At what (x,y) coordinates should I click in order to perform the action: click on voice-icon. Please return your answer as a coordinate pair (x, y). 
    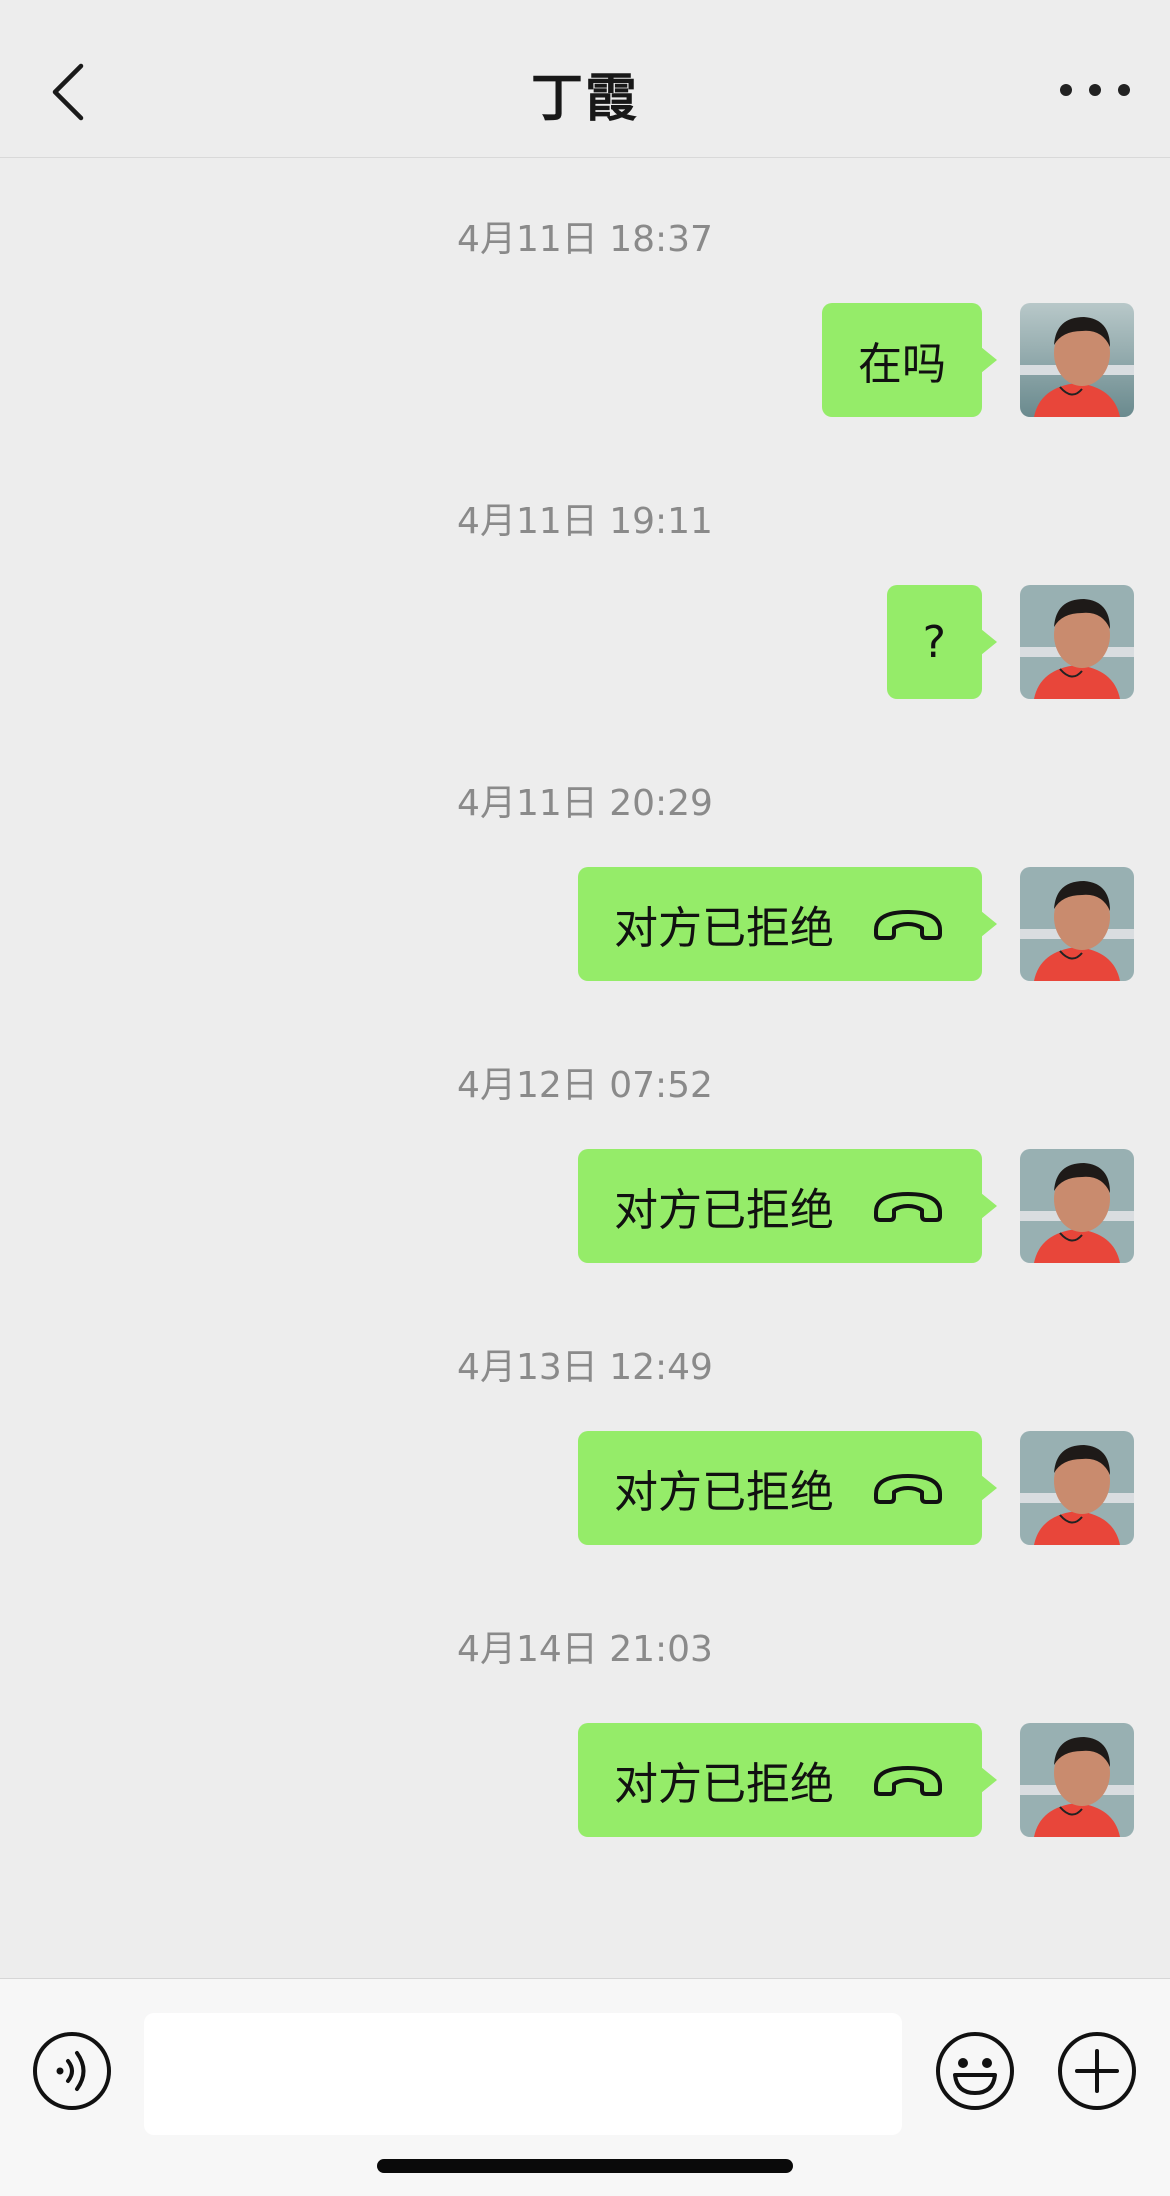
    Looking at the image, I should click on (72, 2071).